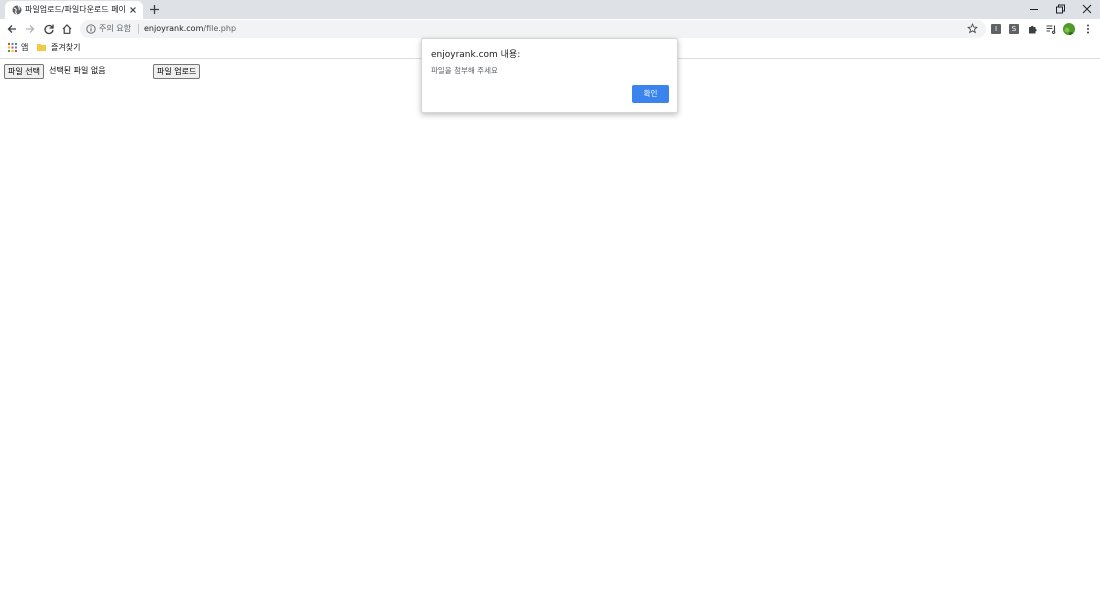 This screenshot has height=602, width=1100. Describe the element at coordinates (1014, 29) in the screenshot. I see `extension-s-icon: S` at that location.